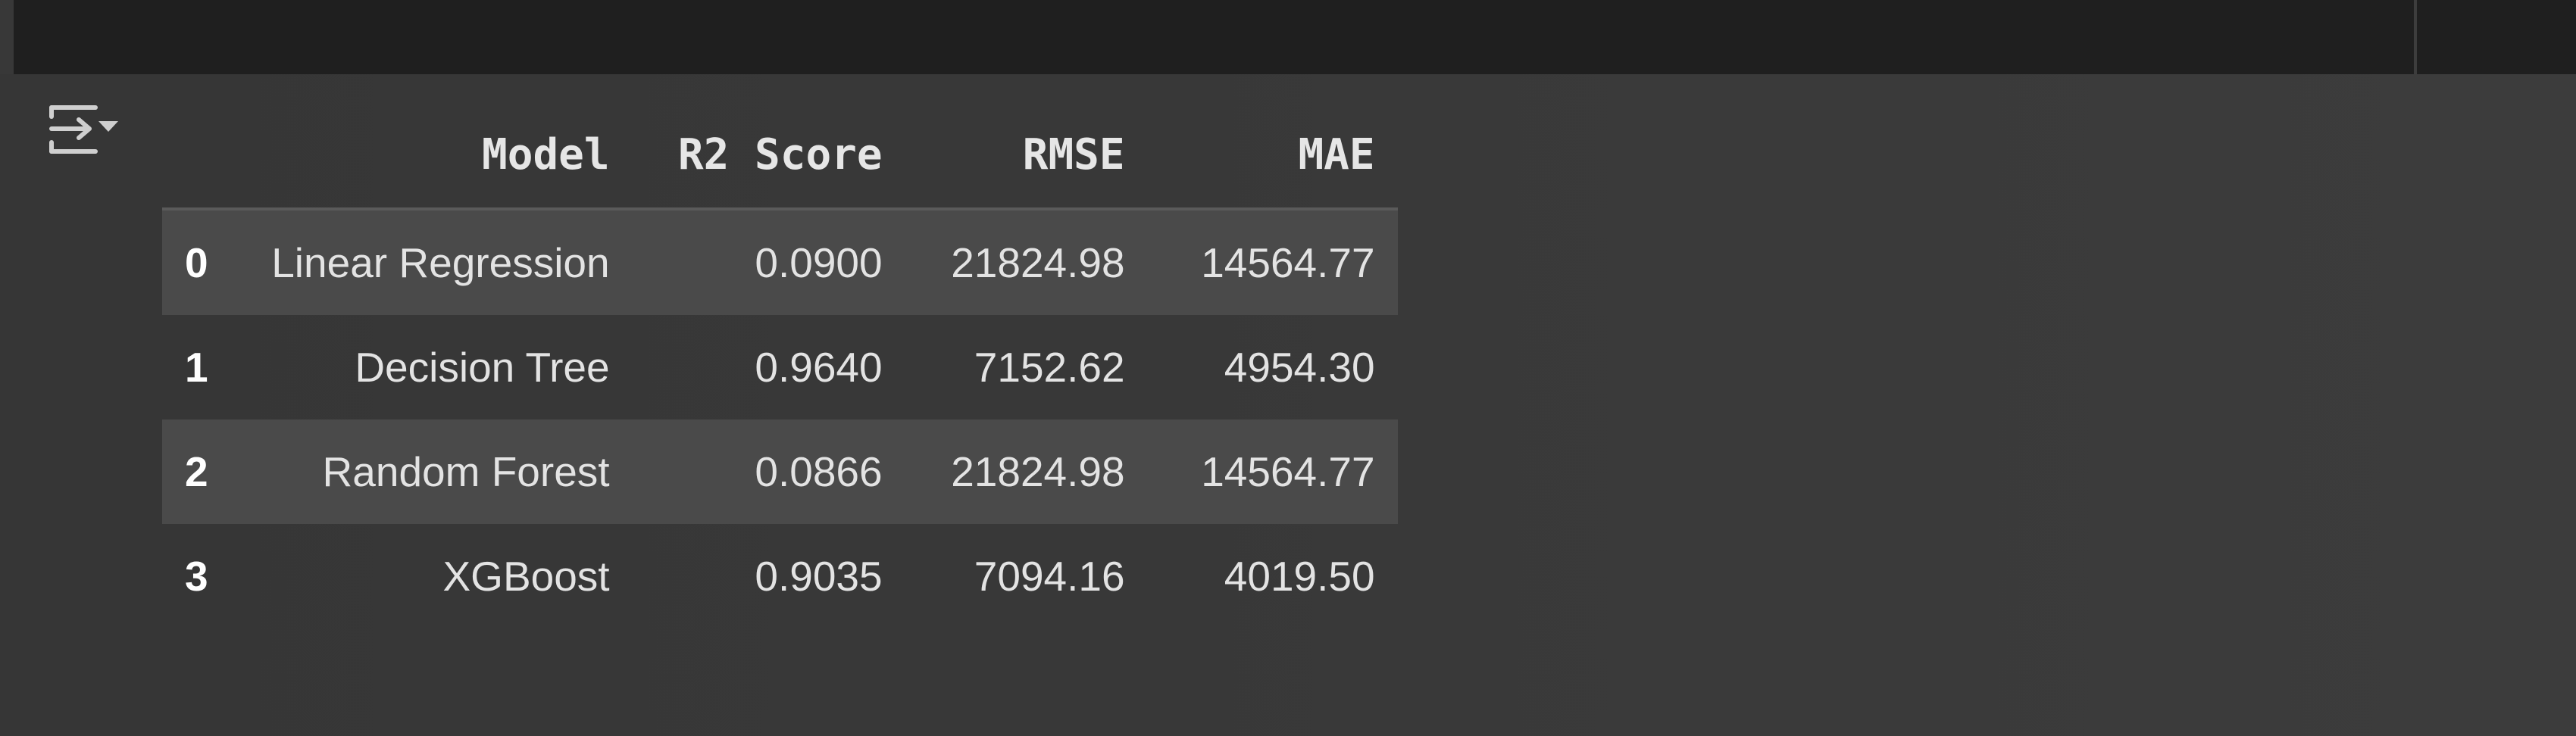 The image size is (2576, 736). I want to click on cell-r2-score: 0.0900, so click(819, 262).